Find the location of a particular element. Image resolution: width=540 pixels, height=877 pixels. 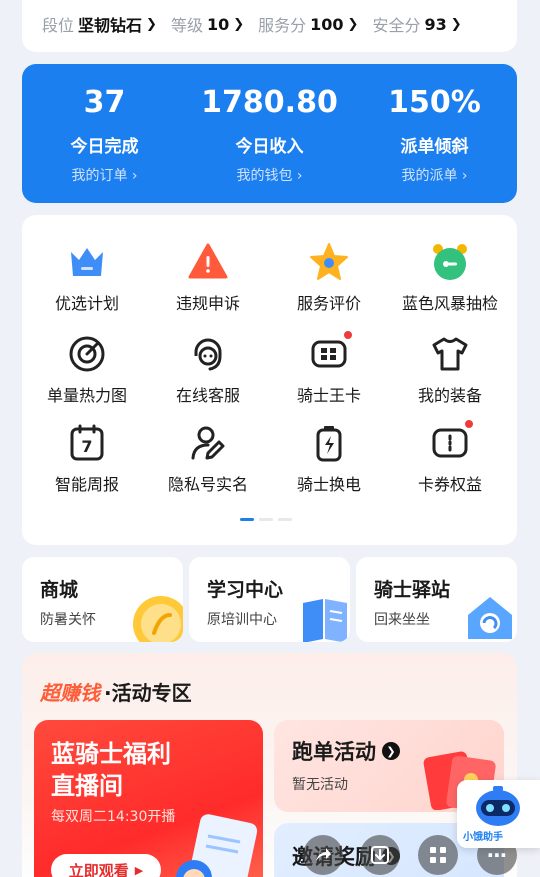

tier-safety-score: 安全分 93 ❯ is located at coordinates (416, 24).